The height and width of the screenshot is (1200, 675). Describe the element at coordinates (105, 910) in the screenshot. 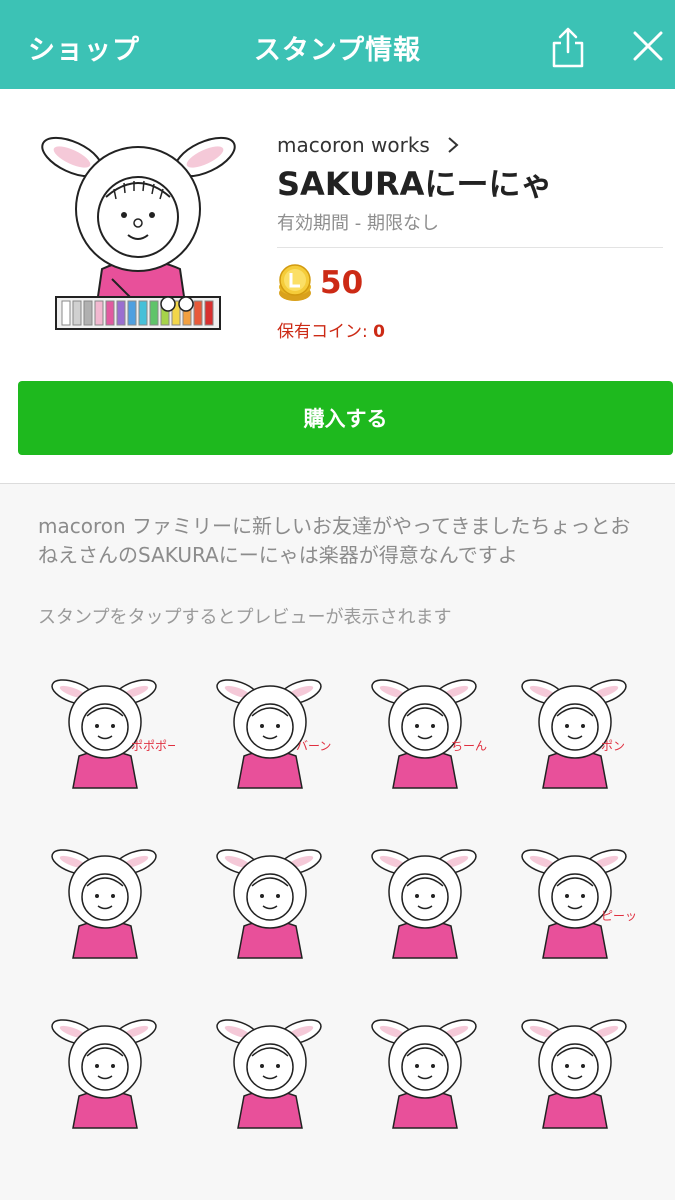

I see `sticker-tambourine` at that location.